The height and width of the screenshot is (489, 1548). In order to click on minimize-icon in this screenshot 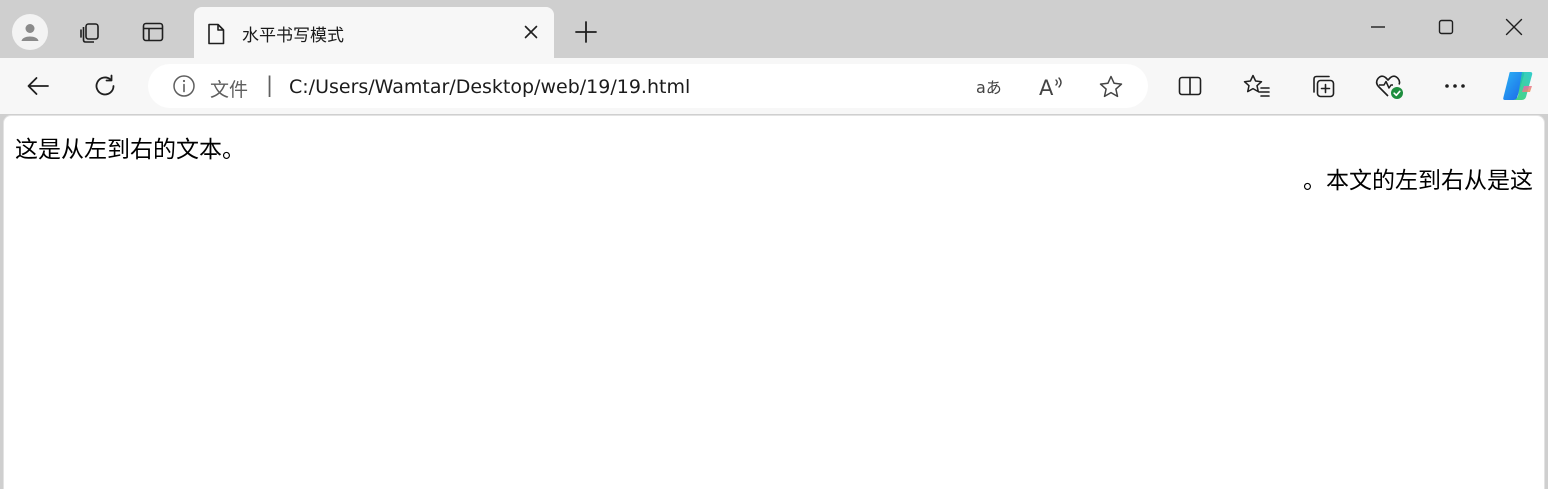, I will do `click(1378, 27)`.